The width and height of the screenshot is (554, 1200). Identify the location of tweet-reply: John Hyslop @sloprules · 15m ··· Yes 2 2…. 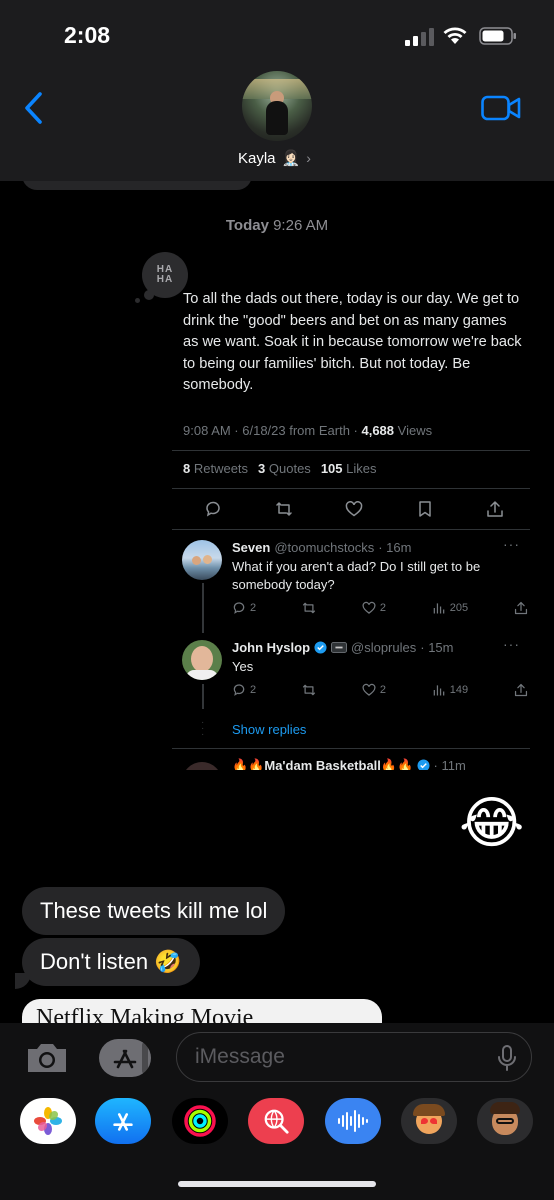
(356, 673).